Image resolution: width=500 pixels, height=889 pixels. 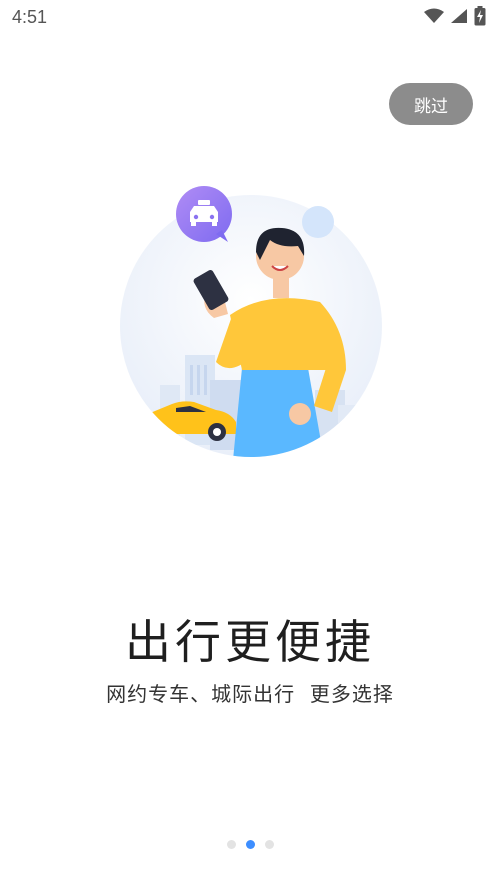 What do you see at coordinates (318, 222) in the screenshot?
I see `decor-bubble` at bounding box center [318, 222].